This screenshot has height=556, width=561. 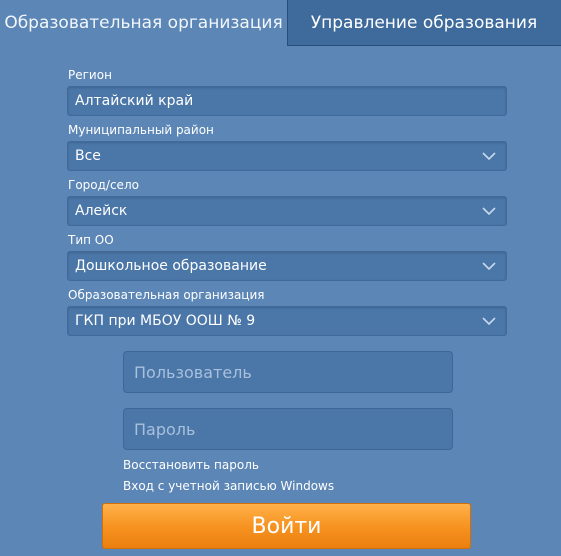 What do you see at coordinates (166, 295) in the screenshot?
I see `organization-label: Образовательная организация` at bounding box center [166, 295].